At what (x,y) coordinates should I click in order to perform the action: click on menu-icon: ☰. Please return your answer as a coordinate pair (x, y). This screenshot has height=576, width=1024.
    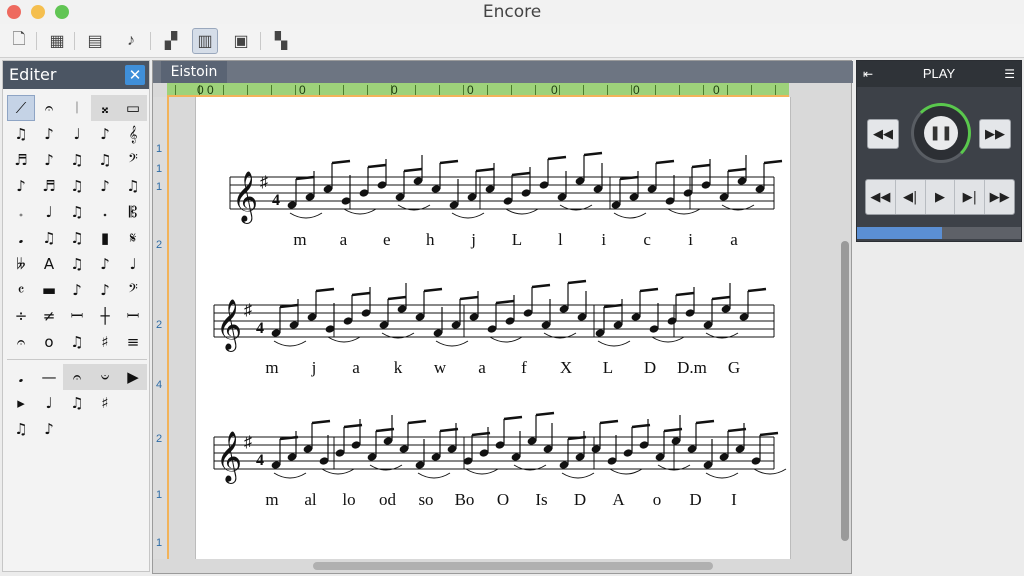
    Looking at the image, I should click on (1009, 74).